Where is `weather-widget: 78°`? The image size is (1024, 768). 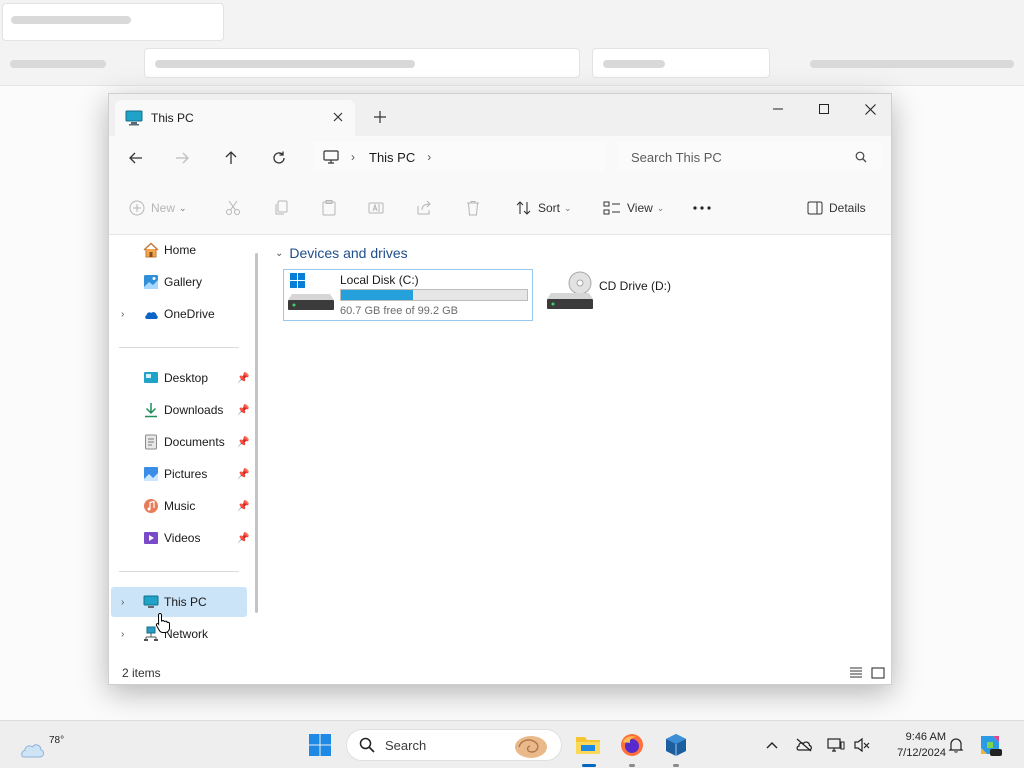
weather-widget: 78° is located at coordinates (41, 745).